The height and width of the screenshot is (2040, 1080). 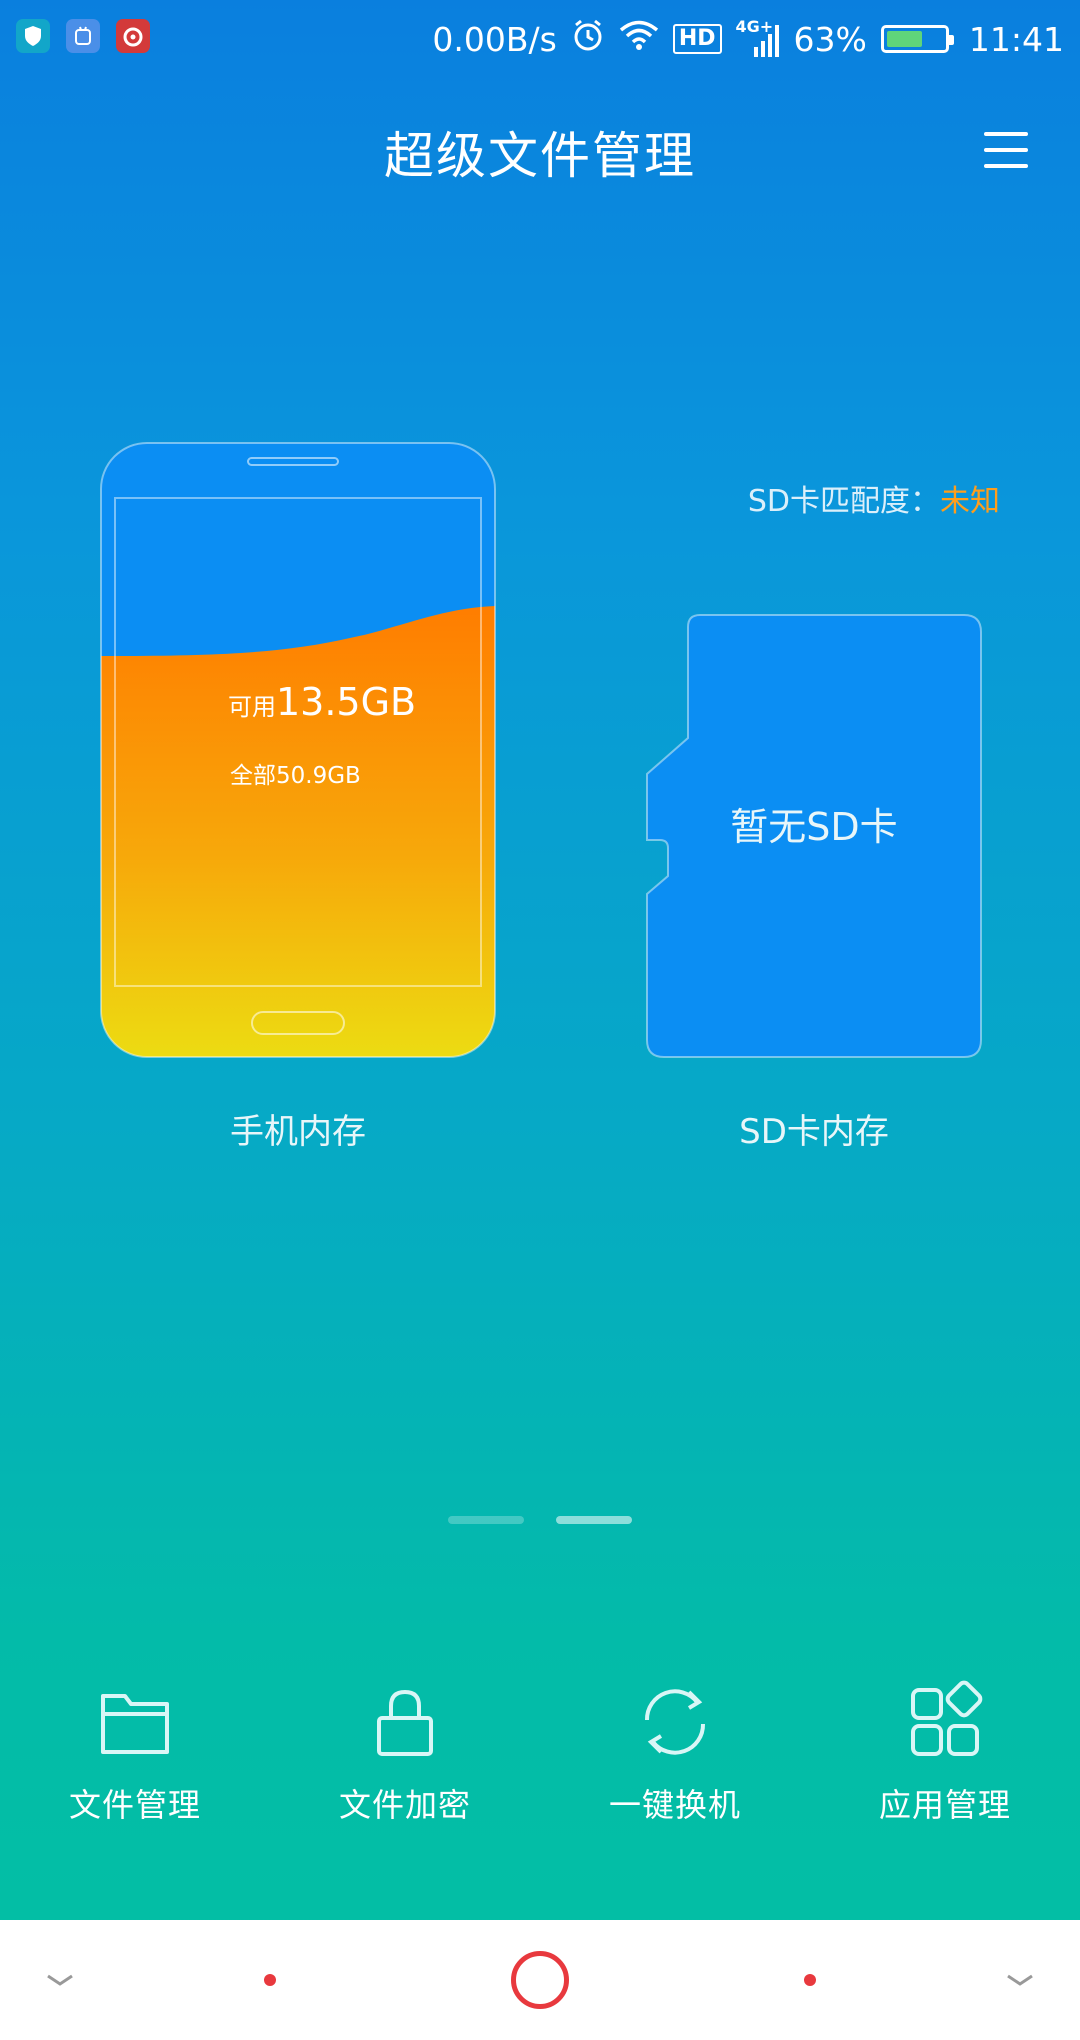 I want to click on home-circle-icon, so click(x=540, y=1980).